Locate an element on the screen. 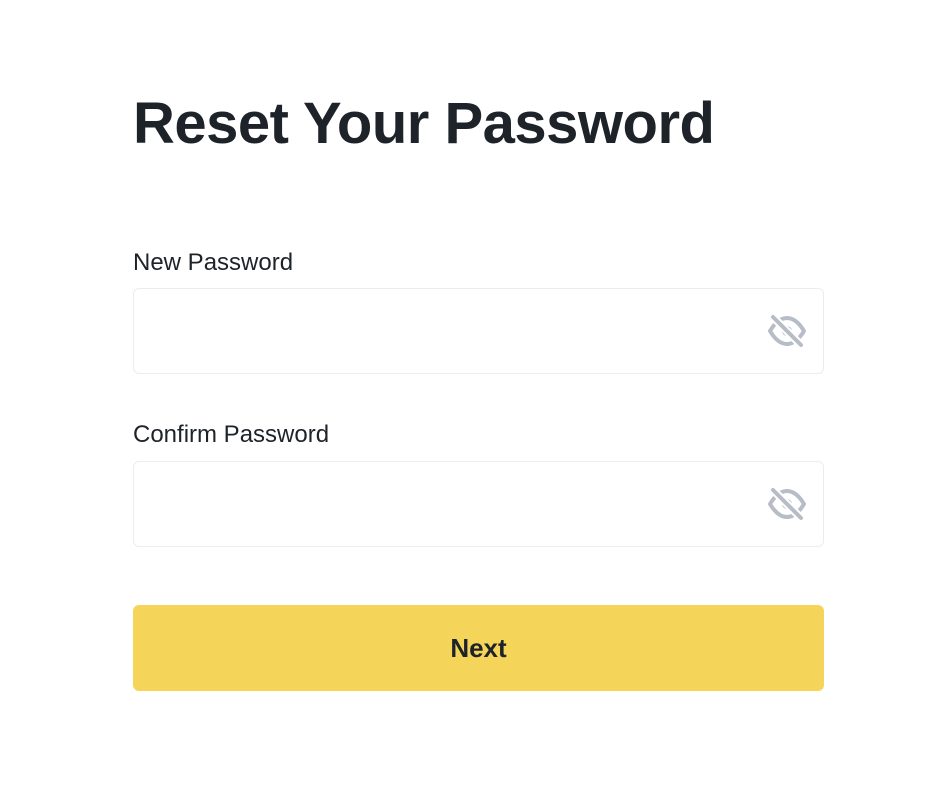  confirm-password-input is located at coordinates (455, 504).